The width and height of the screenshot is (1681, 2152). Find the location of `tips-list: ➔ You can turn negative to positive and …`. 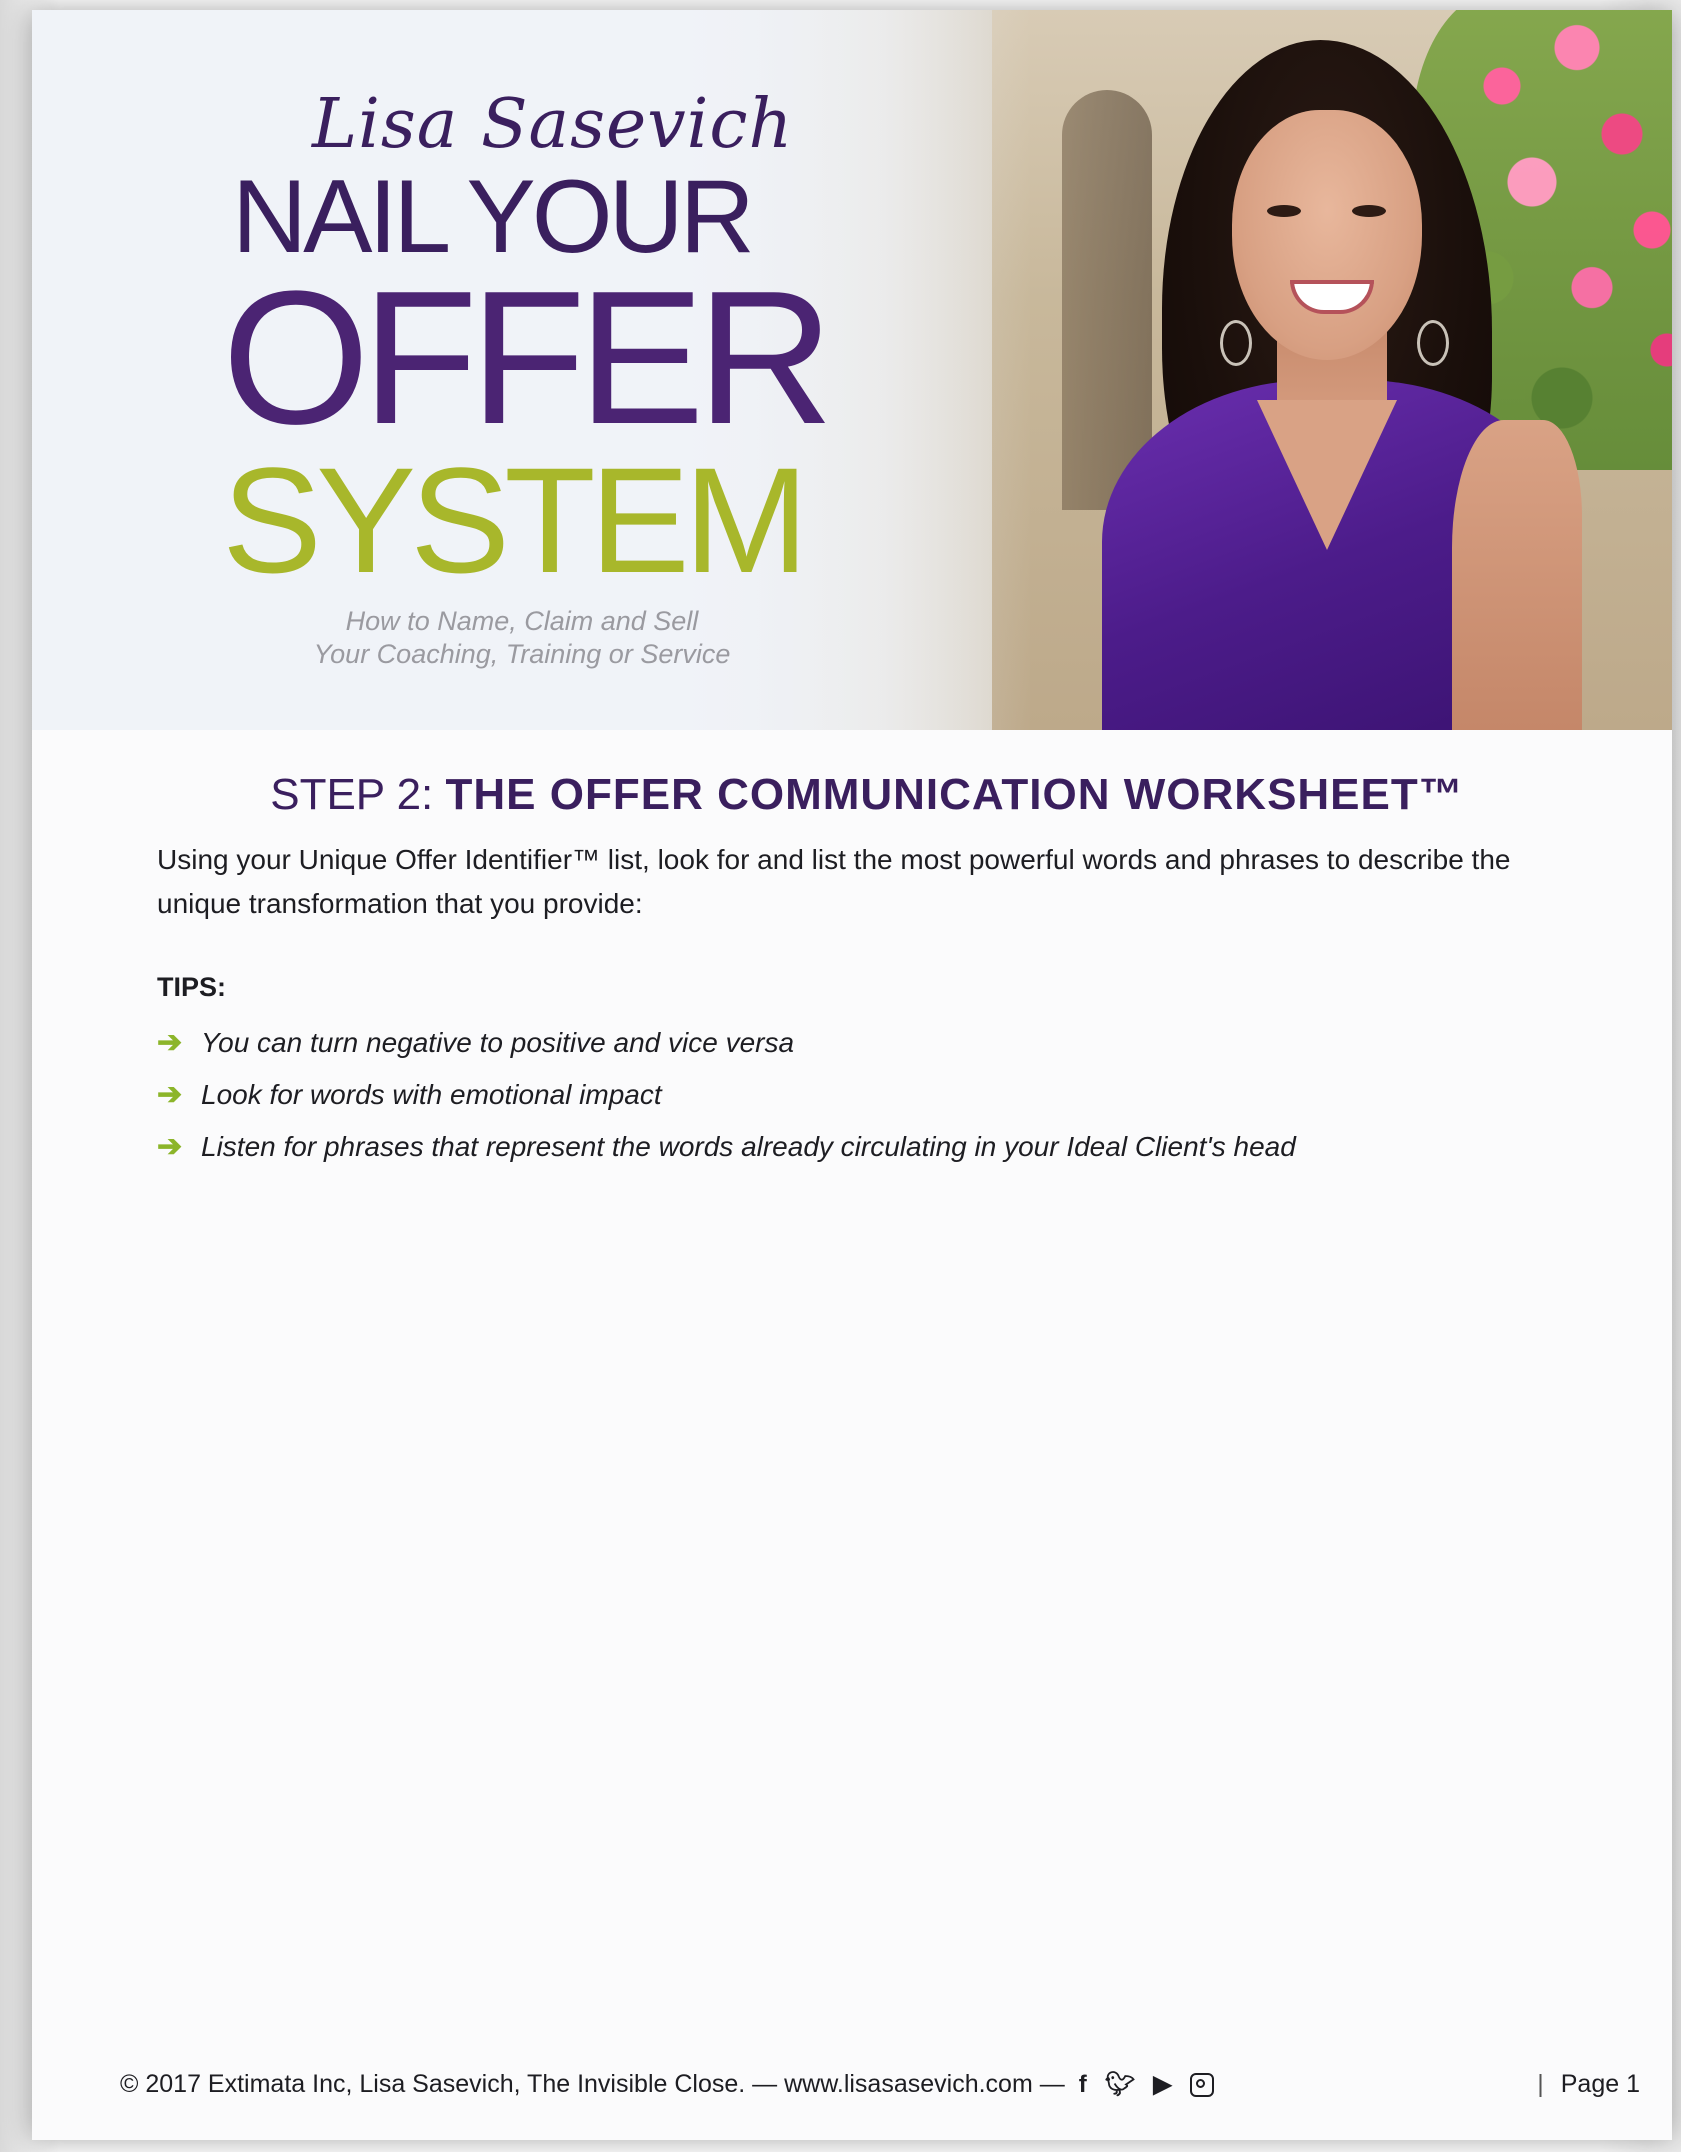

tips-list: ➔ You can turn negative to positive and … is located at coordinates (867, 1095).